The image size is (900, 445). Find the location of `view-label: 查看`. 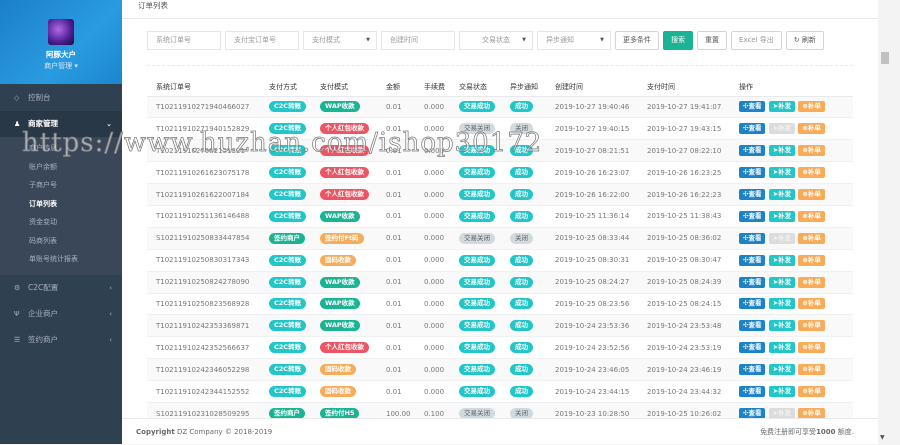

view-label: 查看 is located at coordinates (755, 391).